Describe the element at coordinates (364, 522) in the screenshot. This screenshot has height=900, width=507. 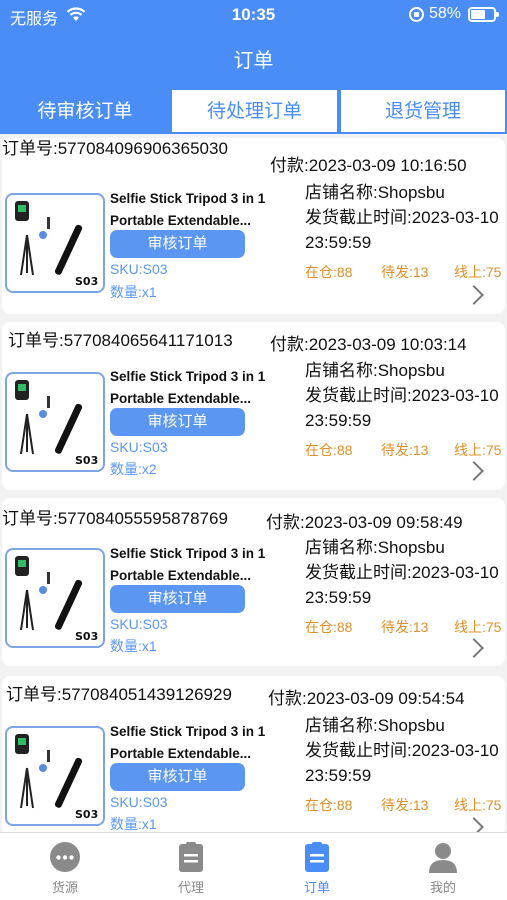
I see `paid-time: 付款:2023-03-09 09:58:49` at that location.